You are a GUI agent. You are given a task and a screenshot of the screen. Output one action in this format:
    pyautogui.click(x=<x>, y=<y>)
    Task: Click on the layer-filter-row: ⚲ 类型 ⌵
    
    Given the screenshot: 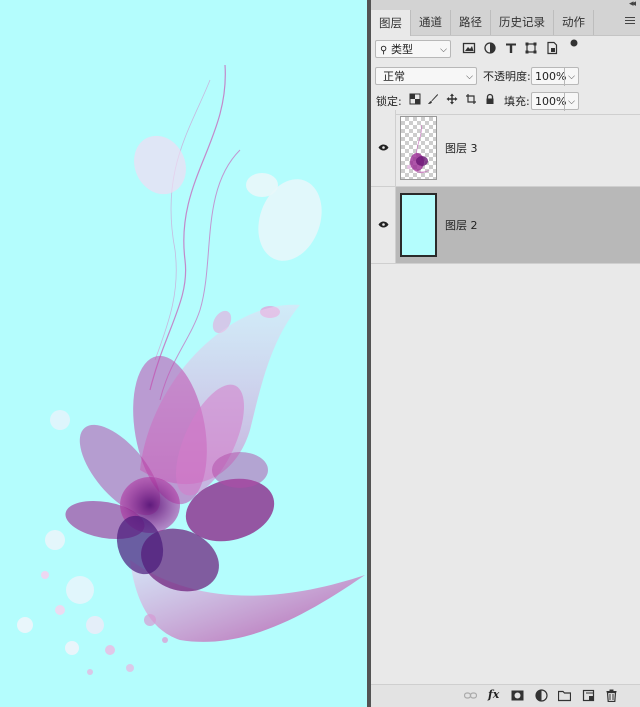 What is the action you would take?
    pyautogui.click(x=505, y=50)
    